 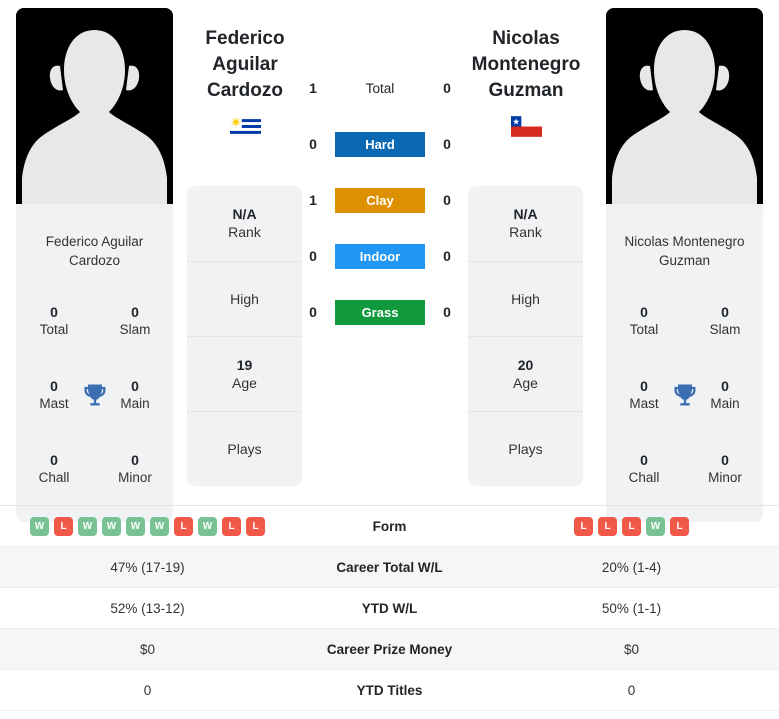 I want to click on h2h-row-grass: 0 Grass 0, so click(x=380, y=312).